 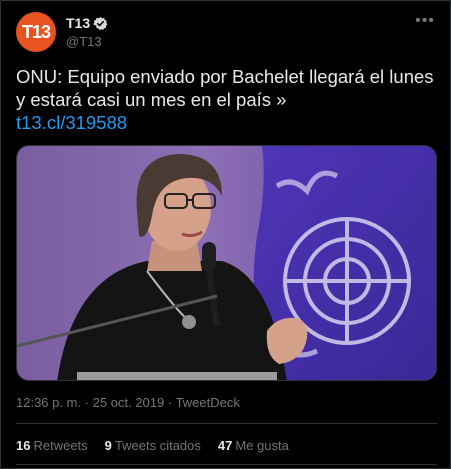 I want to click on handle: @T13, so click(x=87, y=41).